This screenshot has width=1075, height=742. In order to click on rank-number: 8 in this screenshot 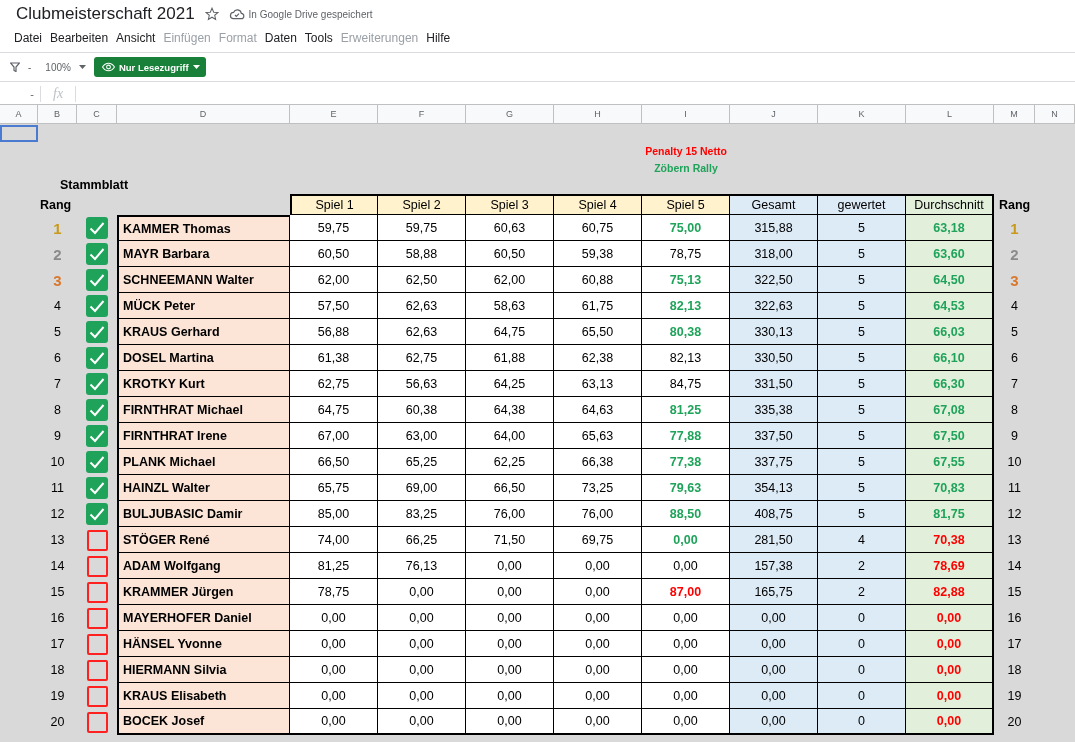, I will do `click(1014, 410)`.